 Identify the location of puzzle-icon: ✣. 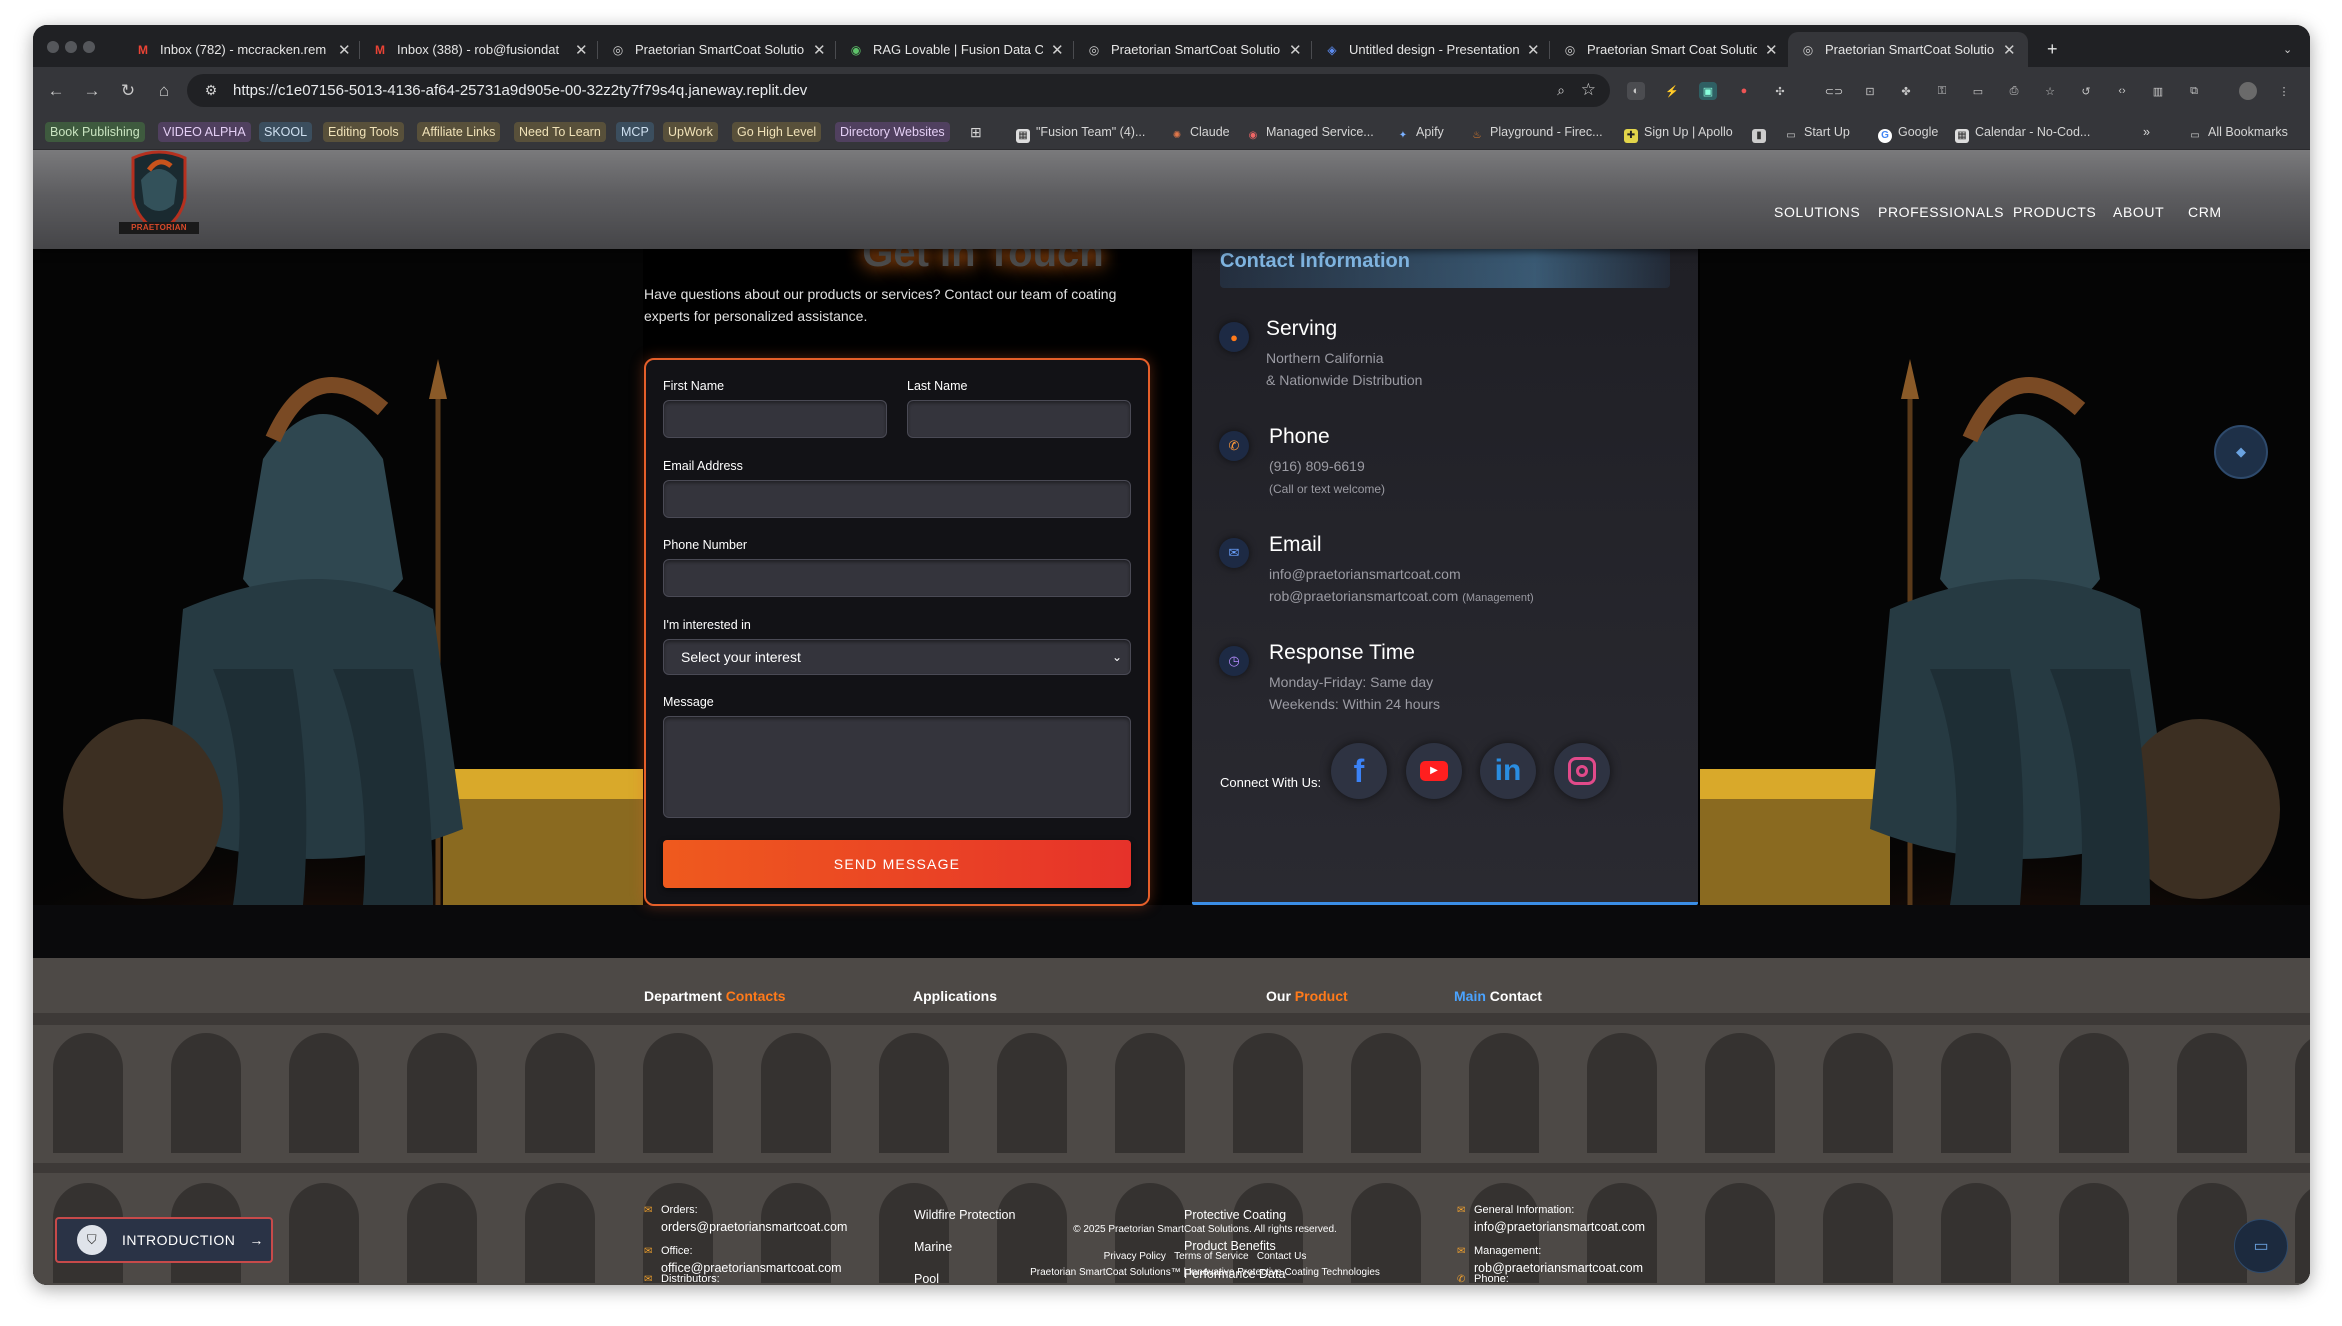
(1780, 91).